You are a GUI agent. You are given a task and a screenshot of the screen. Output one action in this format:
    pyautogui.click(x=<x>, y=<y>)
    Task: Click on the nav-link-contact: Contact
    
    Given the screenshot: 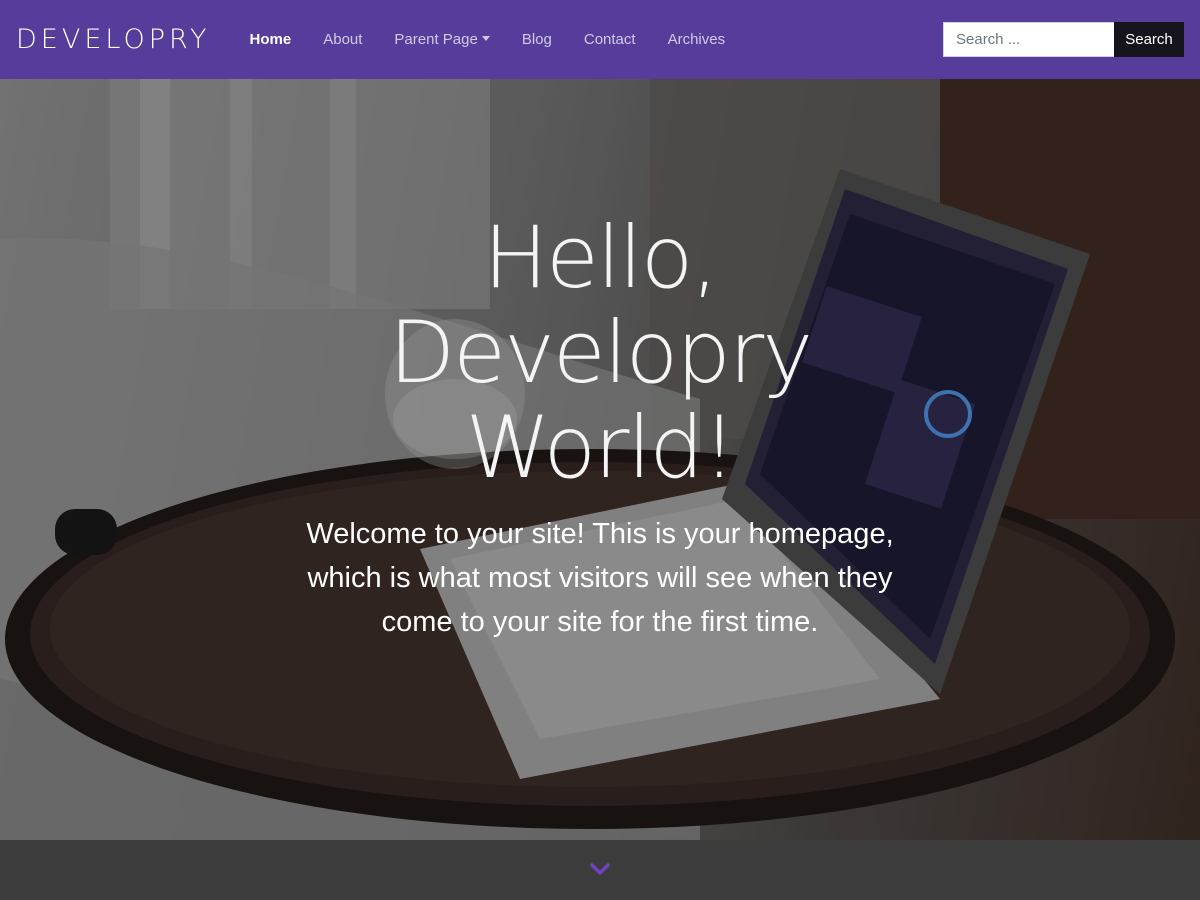 What is the action you would take?
    pyautogui.click(x=610, y=39)
    